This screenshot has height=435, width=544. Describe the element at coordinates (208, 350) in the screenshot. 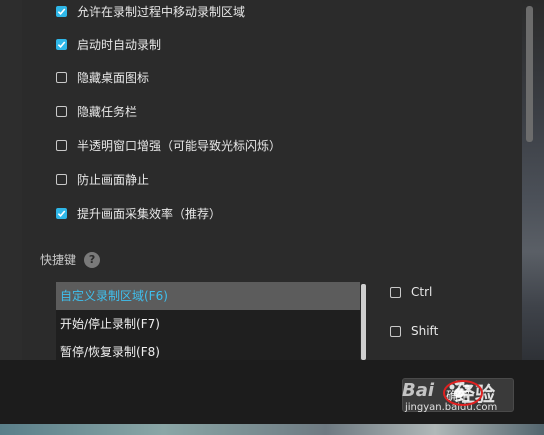

I see `hotkey-item: 暂停/恢复录制(F8)` at that location.